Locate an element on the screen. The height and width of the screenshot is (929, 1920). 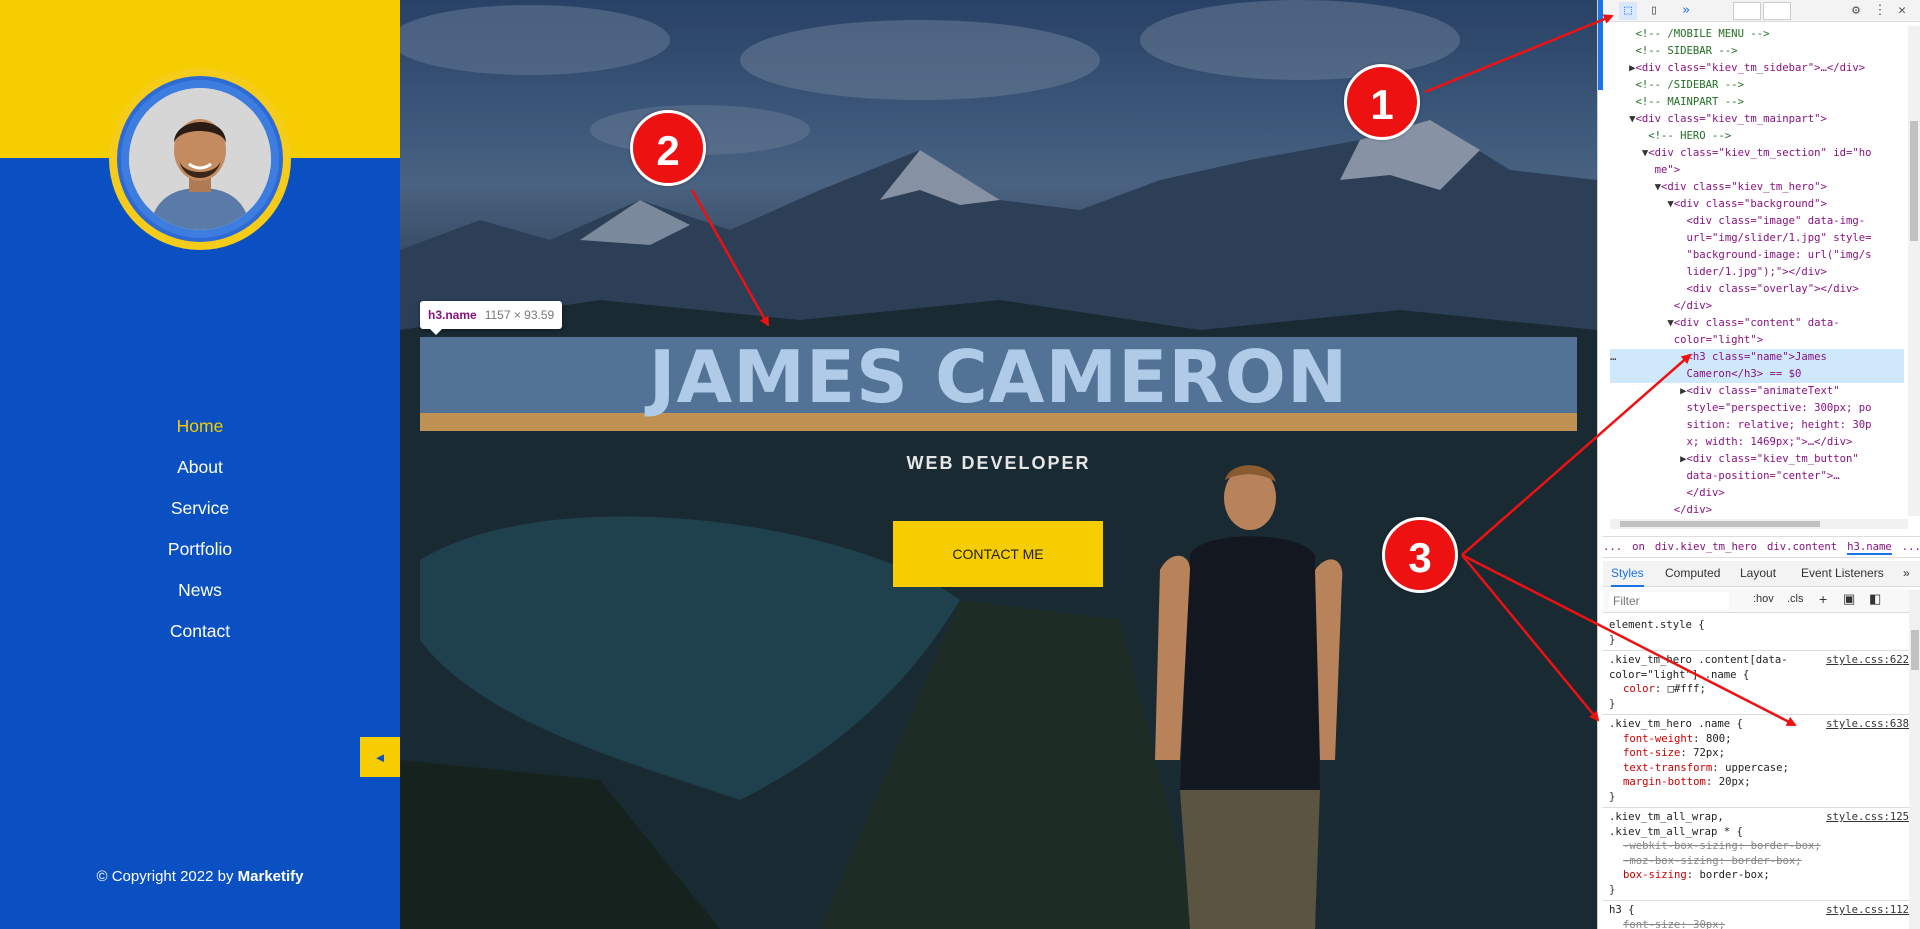
css-rule-source-link: style.css:622 is located at coordinates (1867, 660).